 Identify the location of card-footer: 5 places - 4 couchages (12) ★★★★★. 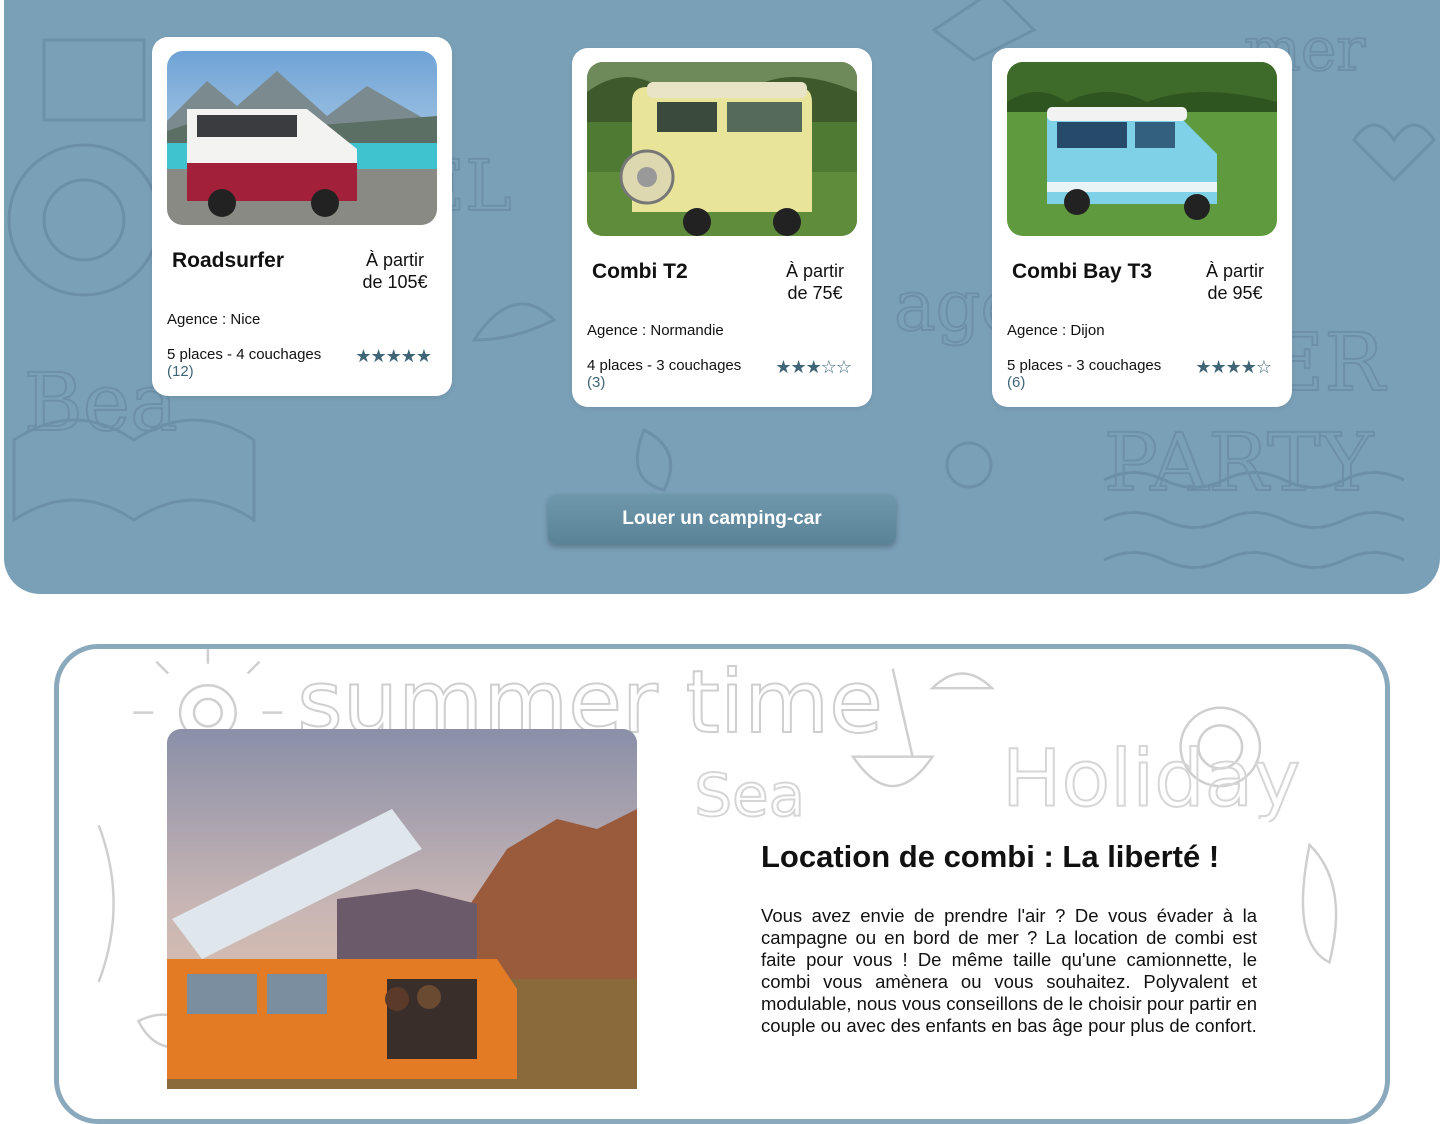
(302, 363).